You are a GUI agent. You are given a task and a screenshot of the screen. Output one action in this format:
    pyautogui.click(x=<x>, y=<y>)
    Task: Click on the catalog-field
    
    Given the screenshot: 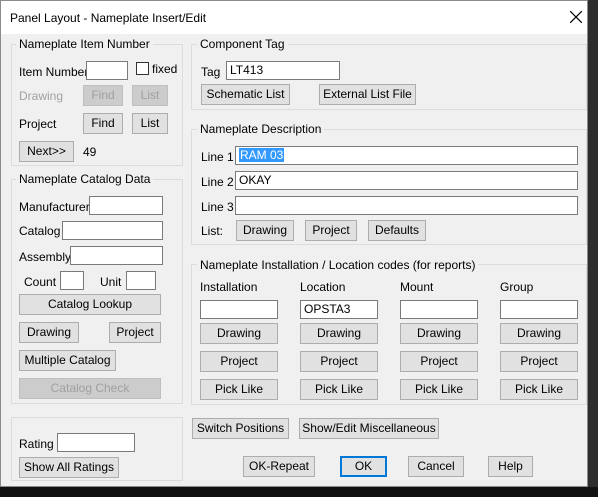 What is the action you would take?
    pyautogui.click(x=112, y=230)
    